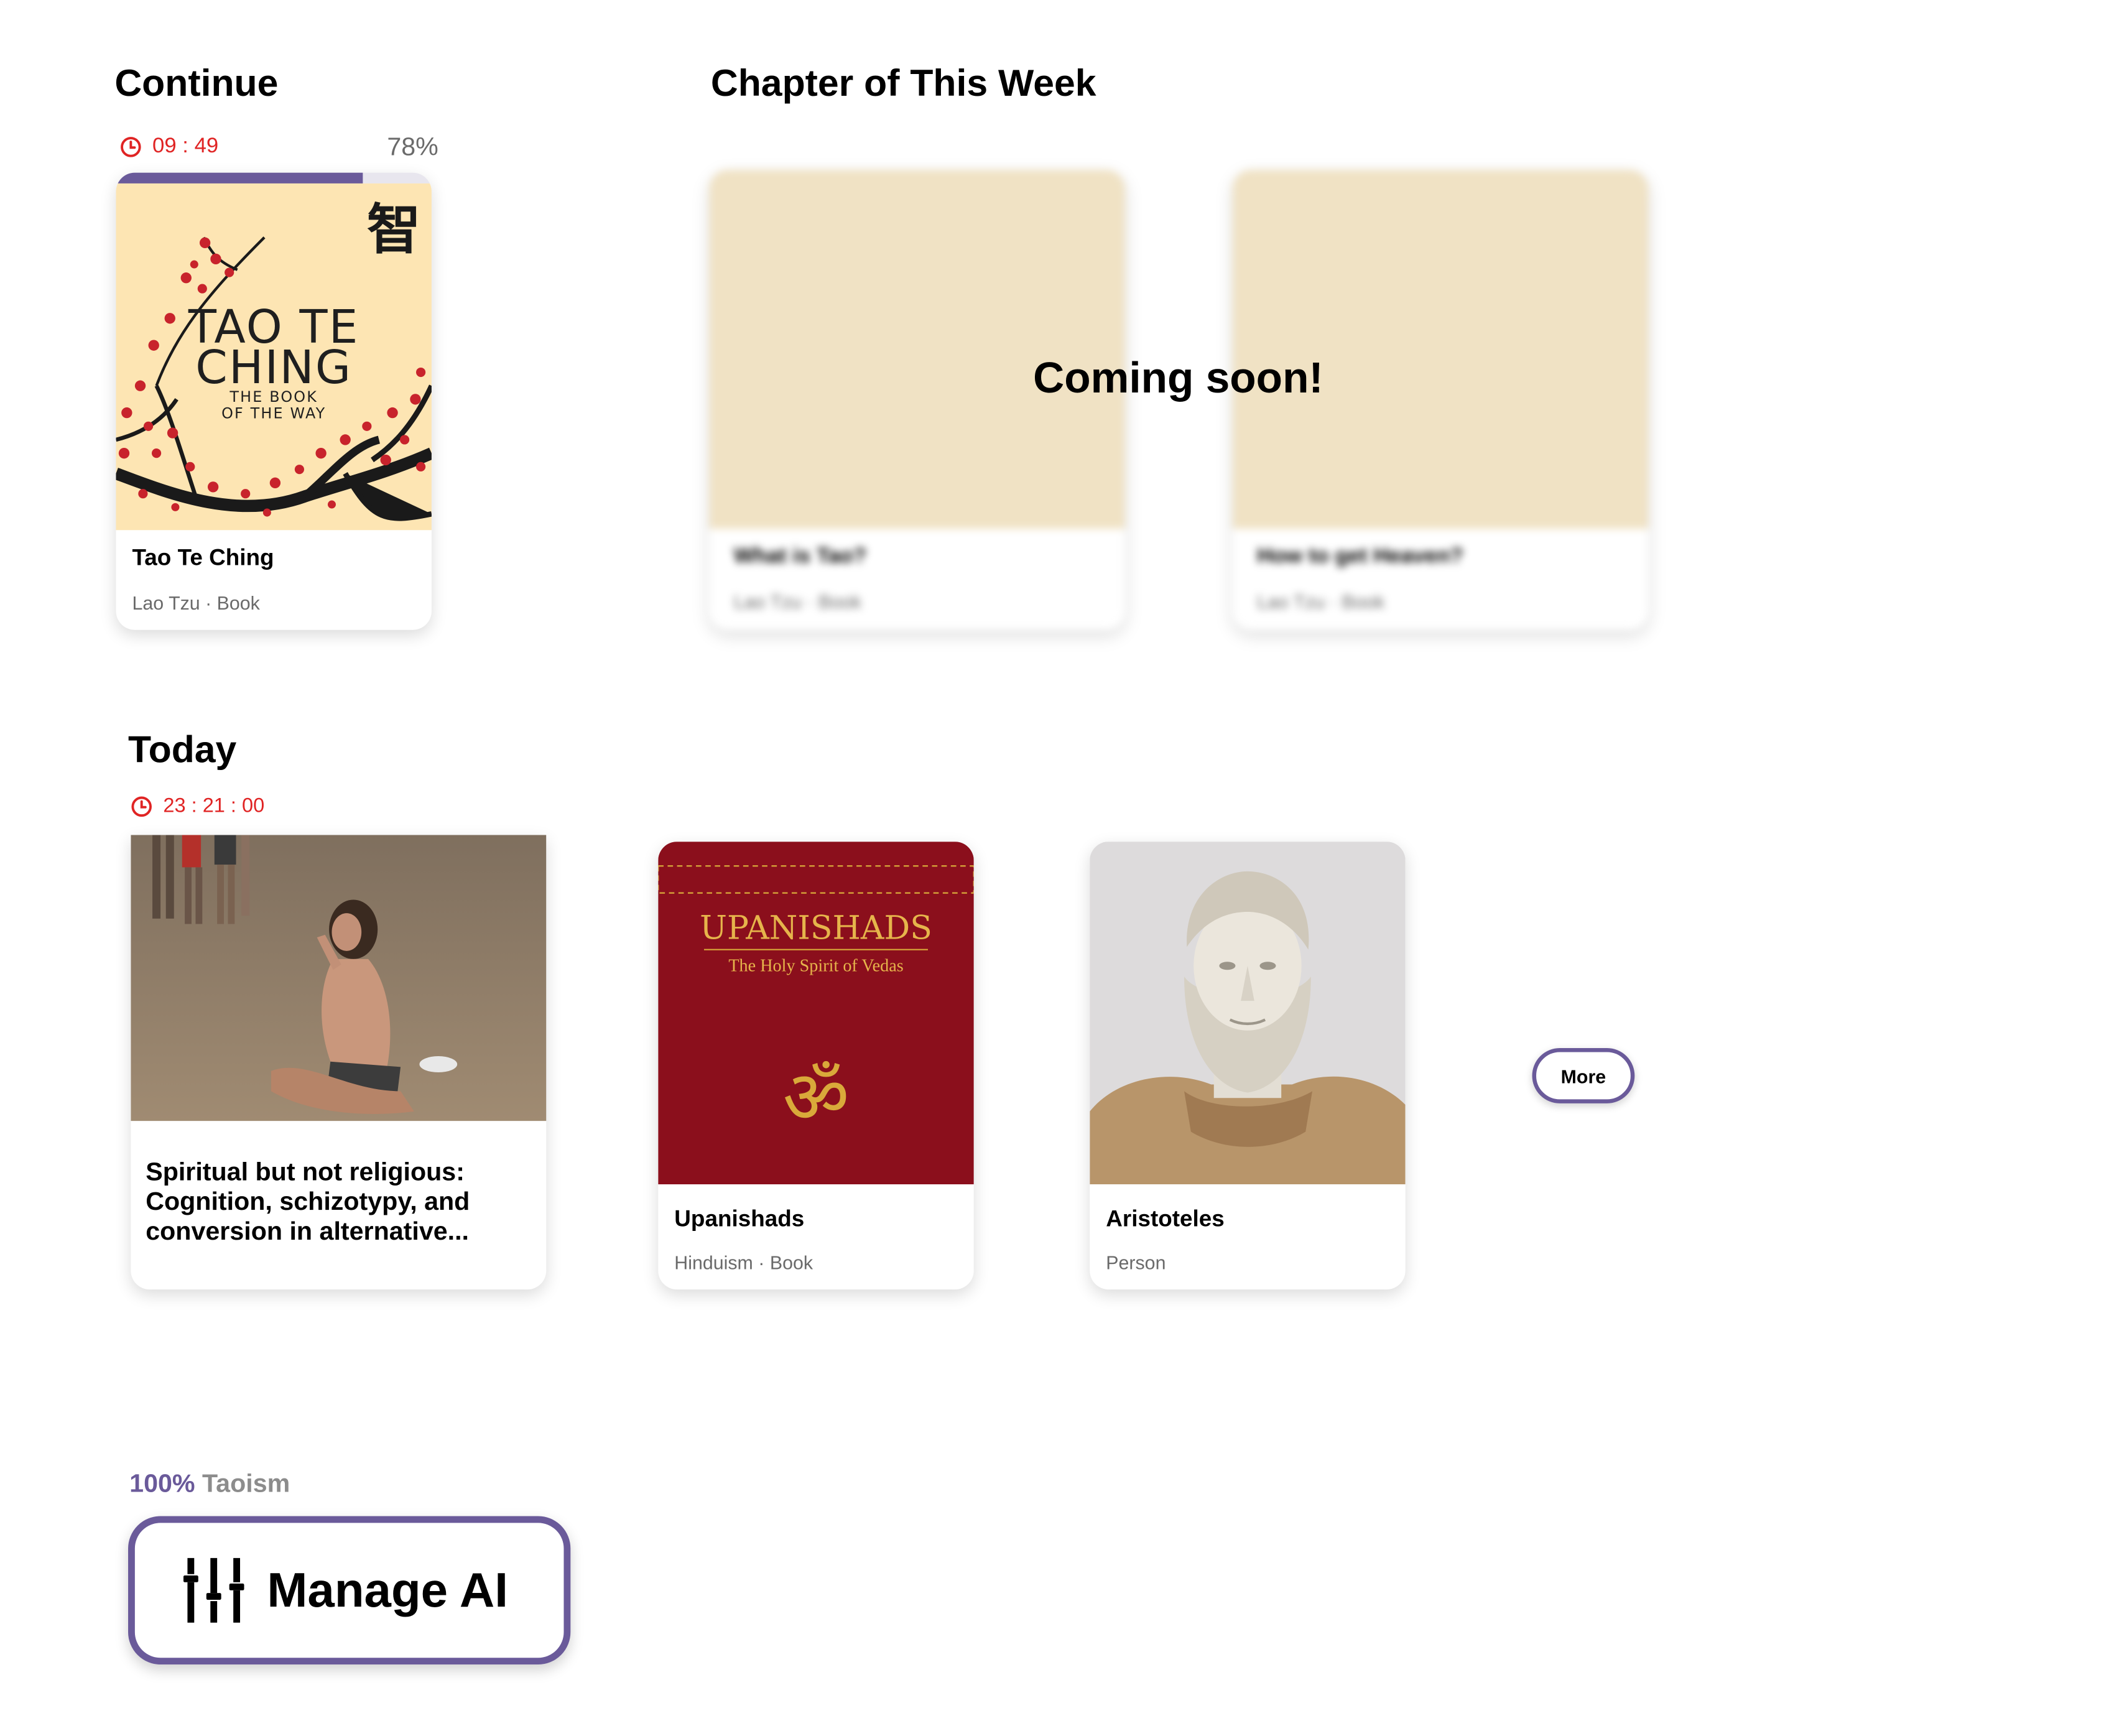 The height and width of the screenshot is (1736, 2104). What do you see at coordinates (185, 146) in the screenshot?
I see `continue-timer-text: 09 : 49` at bounding box center [185, 146].